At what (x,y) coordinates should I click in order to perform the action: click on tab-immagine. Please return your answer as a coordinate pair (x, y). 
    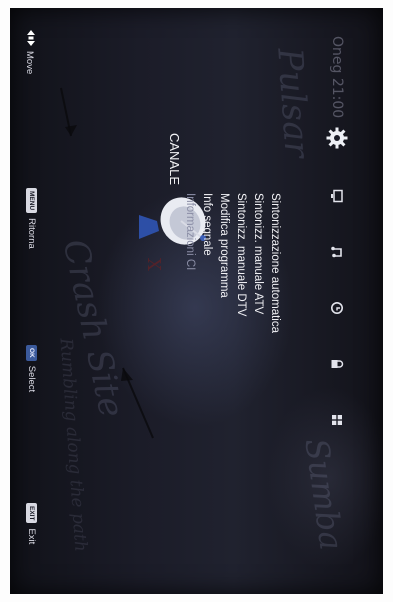
    Looking at the image, I should click on (337, 196).